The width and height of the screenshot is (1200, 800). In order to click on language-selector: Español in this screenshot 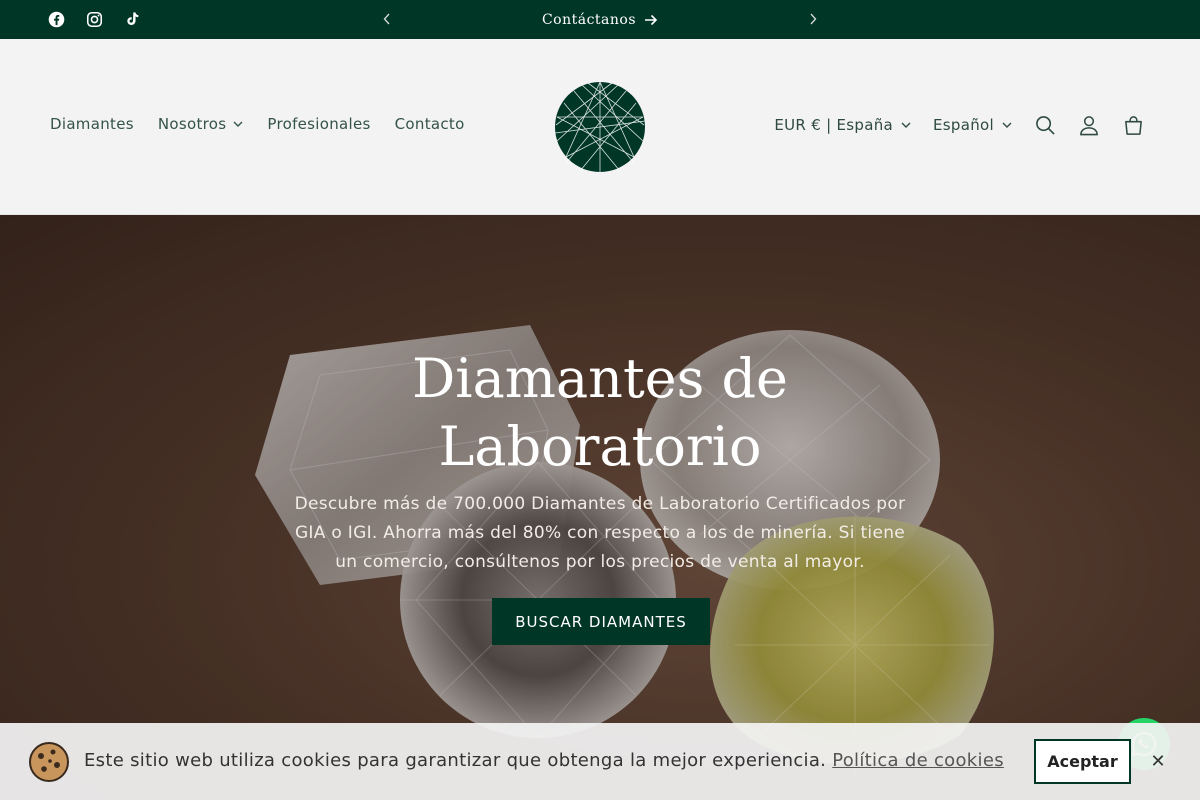, I will do `click(972, 125)`.